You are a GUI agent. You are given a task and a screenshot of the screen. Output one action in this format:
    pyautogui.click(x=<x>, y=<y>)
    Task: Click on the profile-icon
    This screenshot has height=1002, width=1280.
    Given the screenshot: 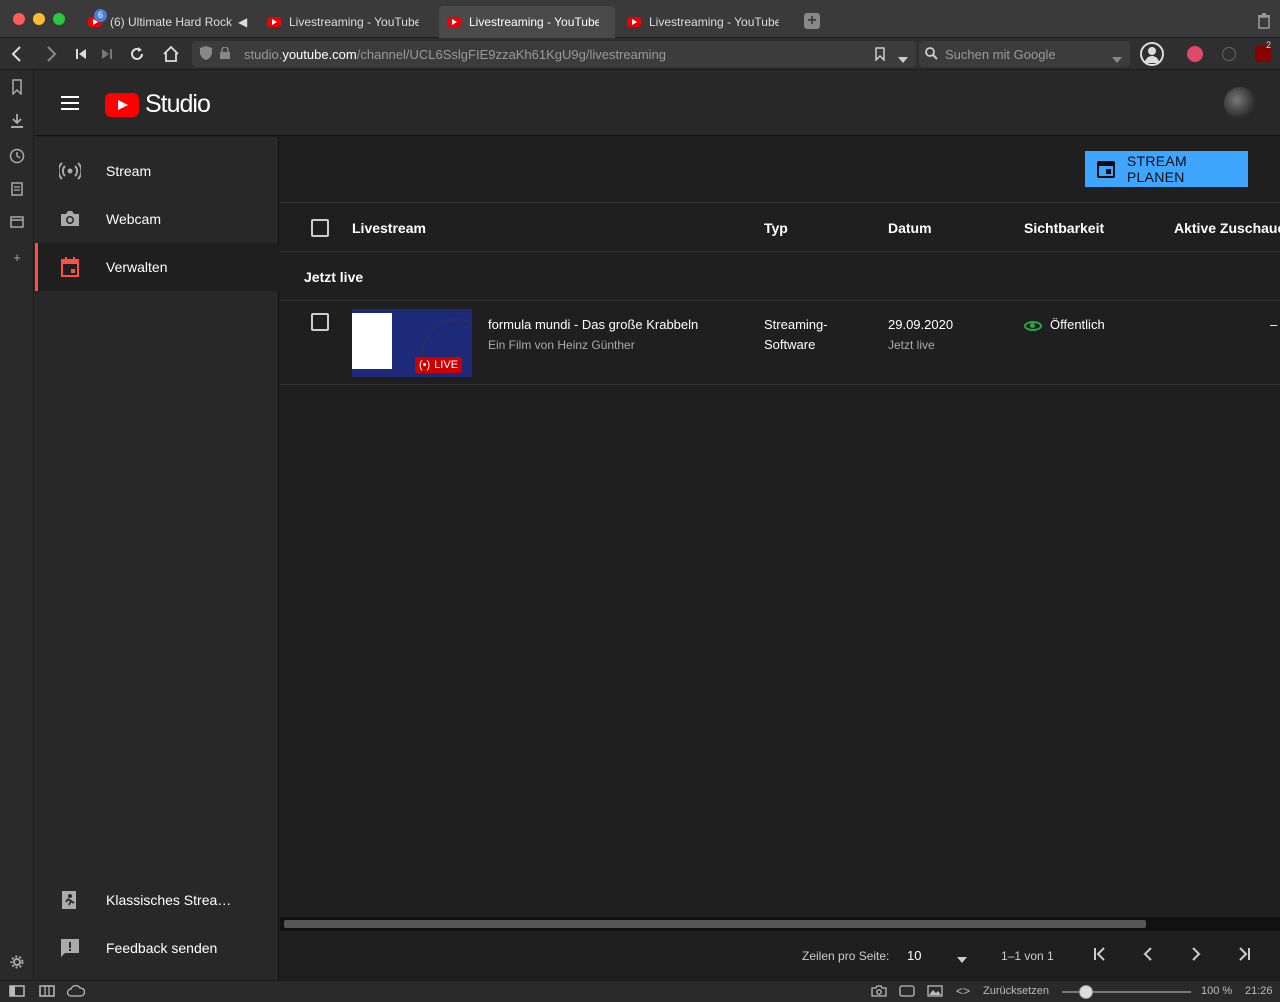 What is the action you would take?
    pyautogui.click(x=1152, y=54)
    